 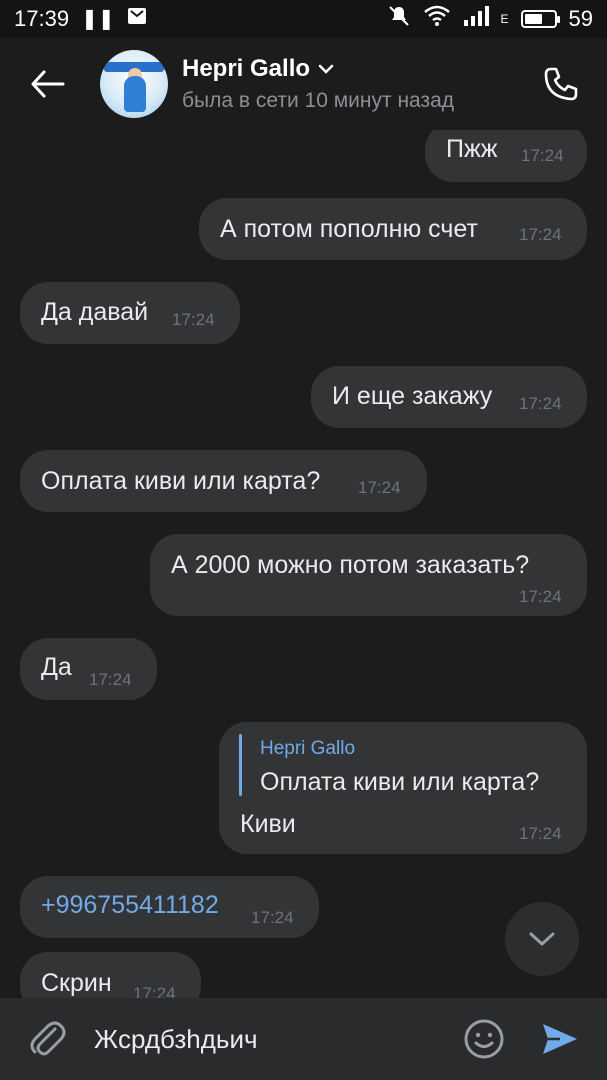 What do you see at coordinates (95, 312) in the screenshot?
I see `message-text: Да давай` at bounding box center [95, 312].